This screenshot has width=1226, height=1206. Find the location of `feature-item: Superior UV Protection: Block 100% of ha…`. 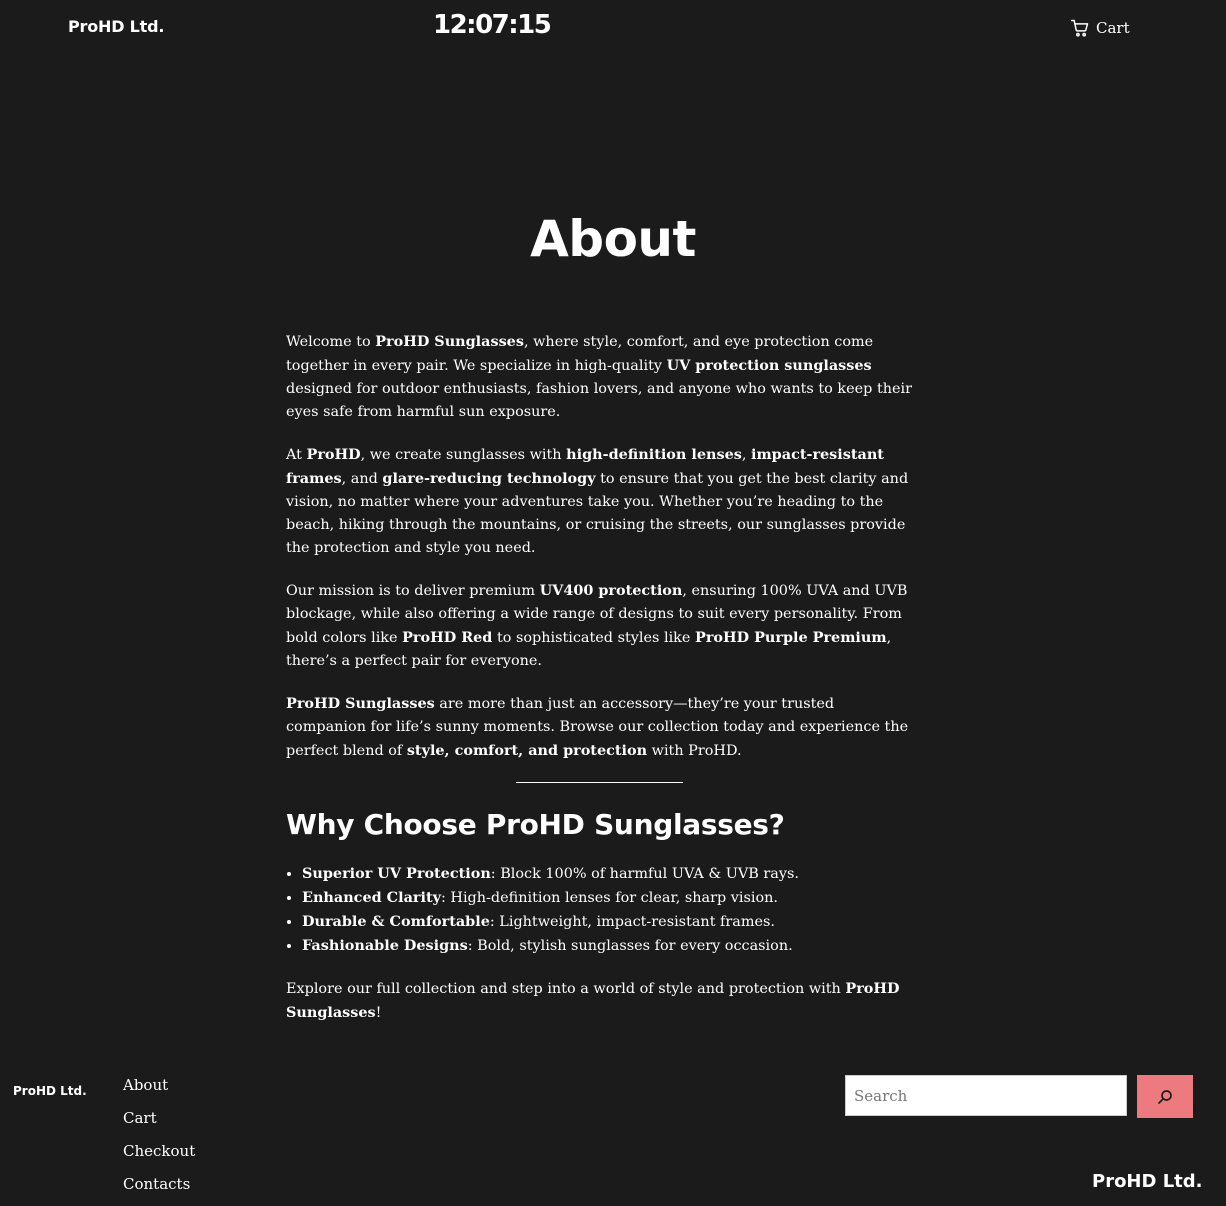

feature-item: Superior UV Protection: Block 100% of ha… is located at coordinates (607, 874).